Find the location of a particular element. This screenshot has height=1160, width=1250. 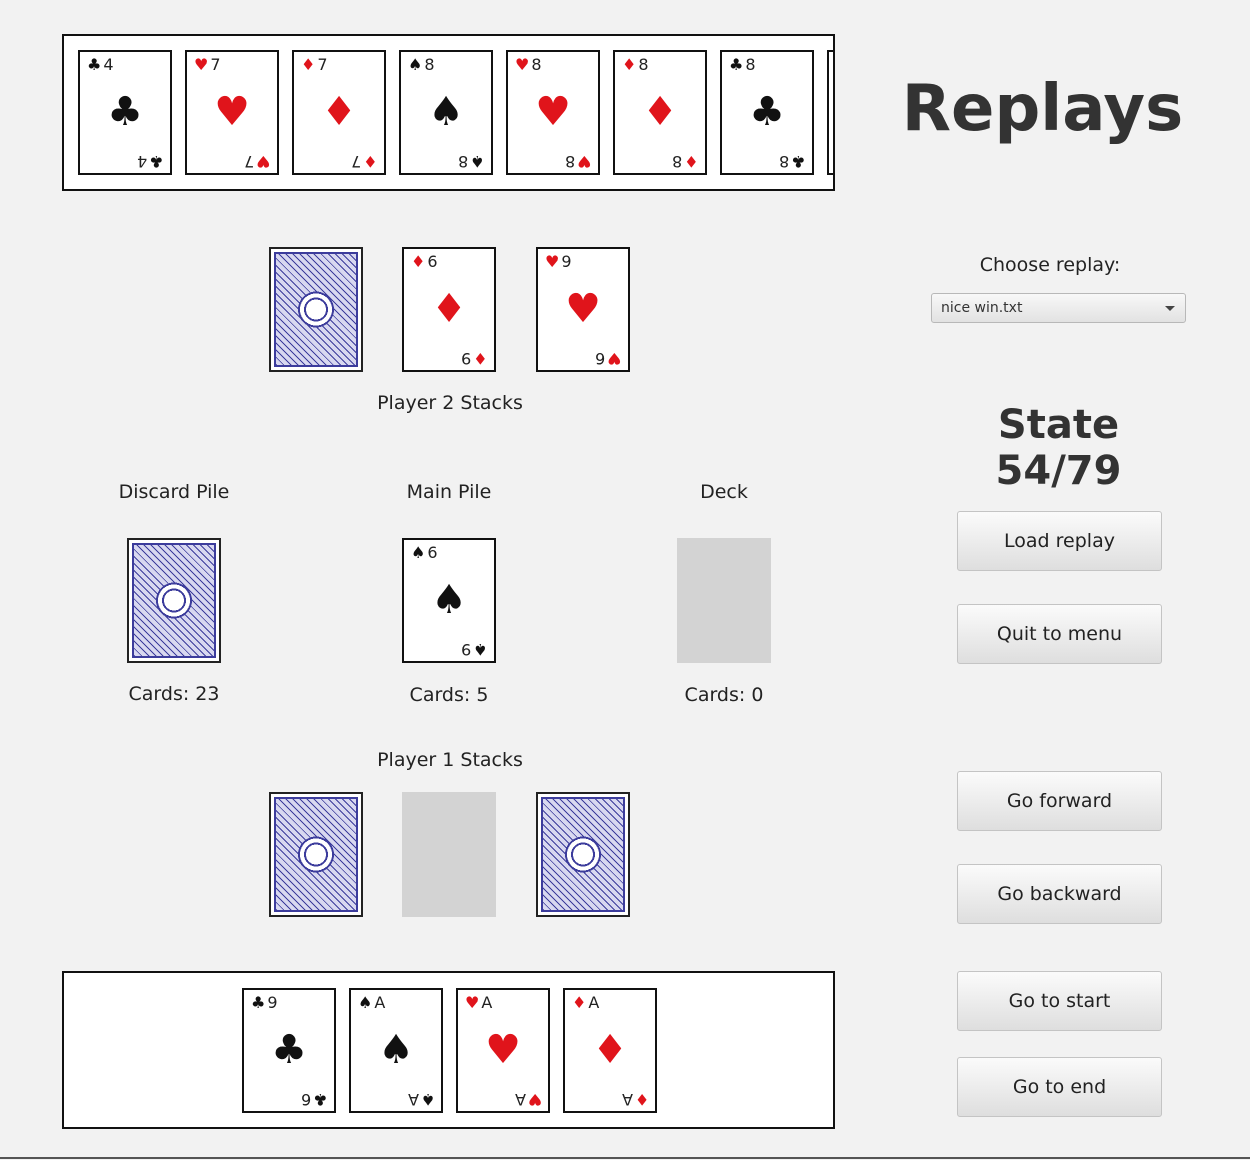

card-corner-top: ♥ 9 is located at coordinates (558, 261).